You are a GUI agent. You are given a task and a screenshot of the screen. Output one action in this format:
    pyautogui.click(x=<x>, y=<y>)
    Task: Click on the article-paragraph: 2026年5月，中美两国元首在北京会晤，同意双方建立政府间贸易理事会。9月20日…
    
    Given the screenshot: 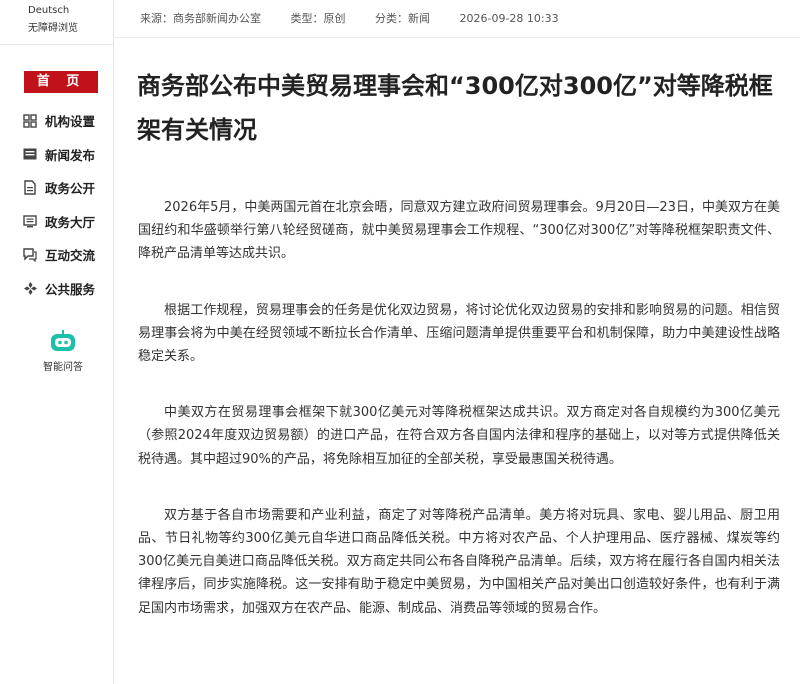 What is the action you would take?
    pyautogui.click(x=459, y=231)
    